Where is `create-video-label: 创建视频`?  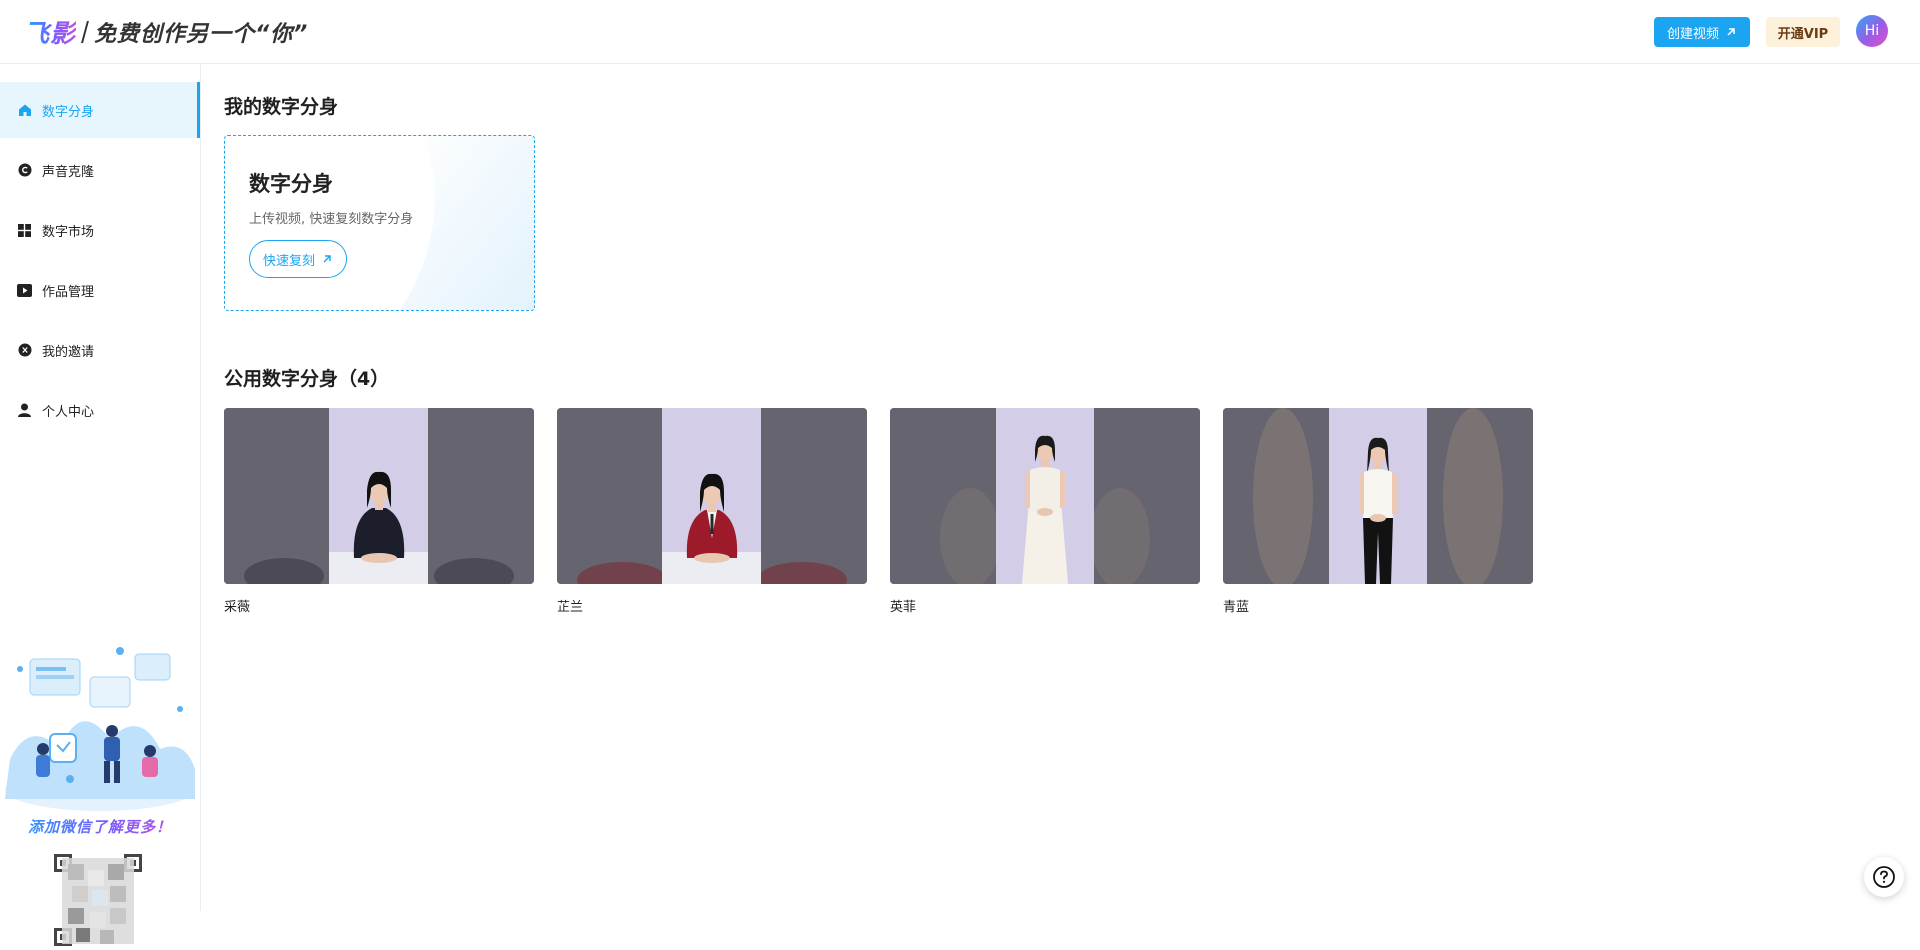 create-video-label: 创建视频 is located at coordinates (1692, 34).